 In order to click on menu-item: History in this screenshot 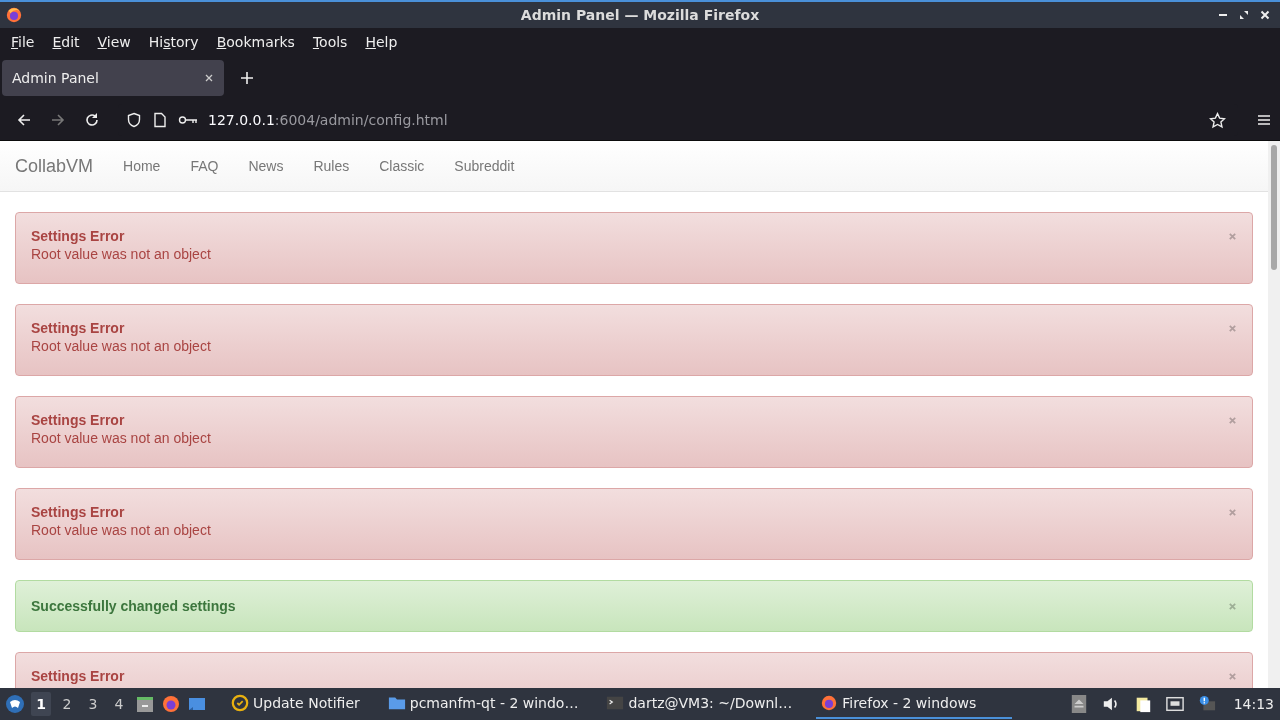, I will do `click(173, 42)`.